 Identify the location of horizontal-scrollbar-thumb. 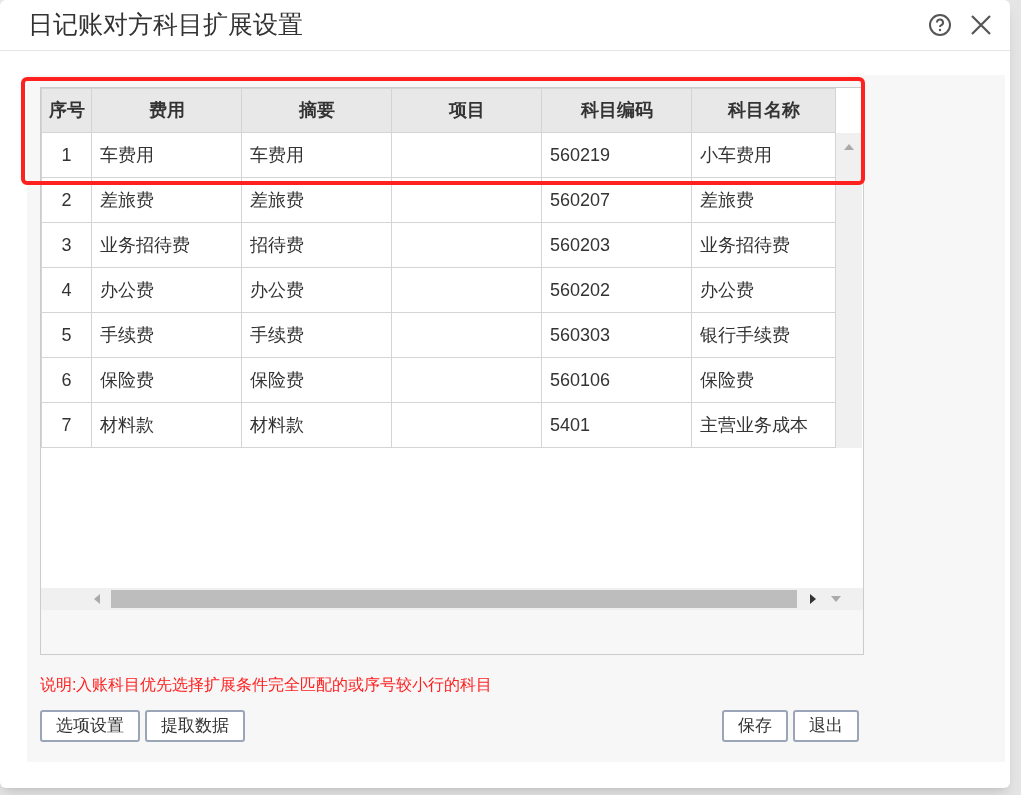
(454, 599).